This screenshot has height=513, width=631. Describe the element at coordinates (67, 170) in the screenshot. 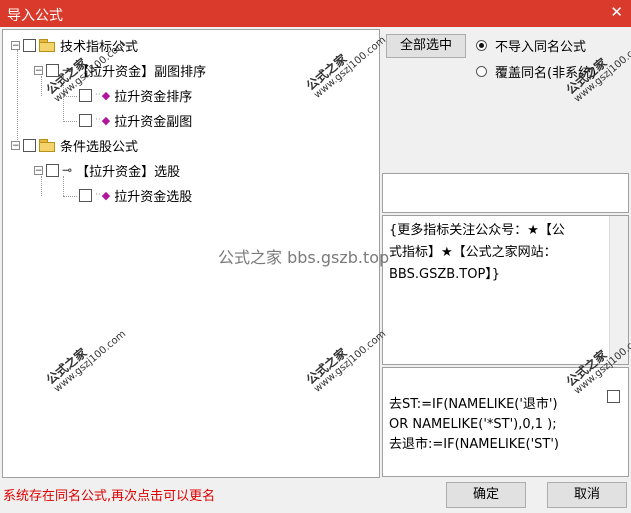

I see `key-icon: ⊸` at that location.